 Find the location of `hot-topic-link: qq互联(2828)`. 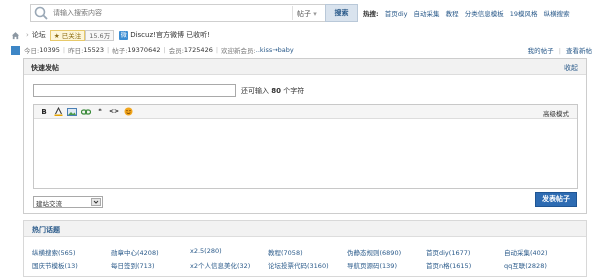

hot-topic-link: qq互联(2828) is located at coordinates (525, 265).